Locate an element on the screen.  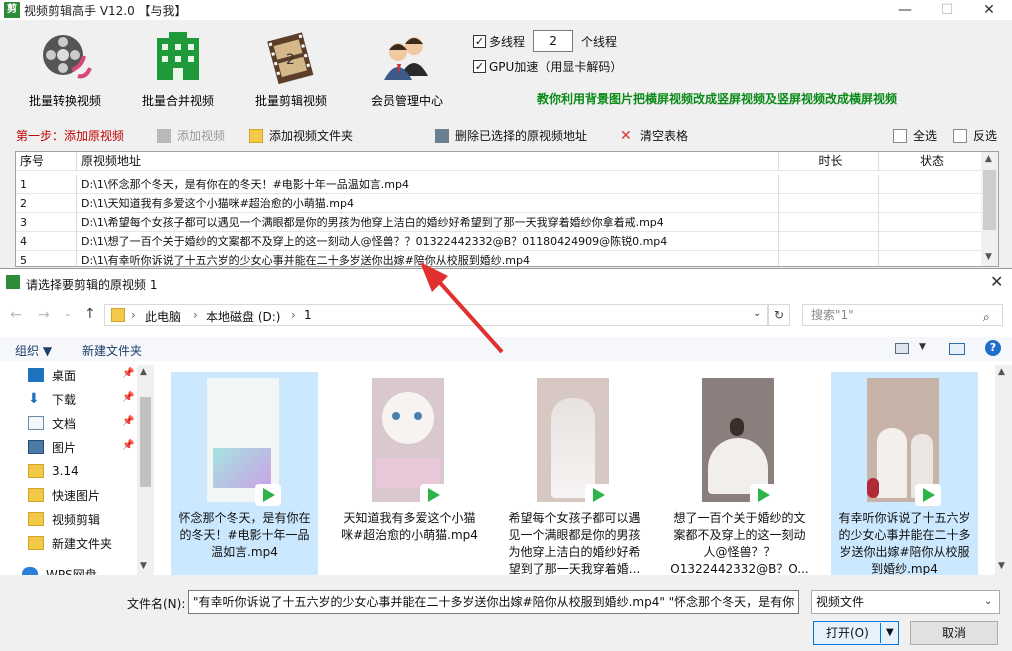
header-no: 序号 is located at coordinates (46, 161).